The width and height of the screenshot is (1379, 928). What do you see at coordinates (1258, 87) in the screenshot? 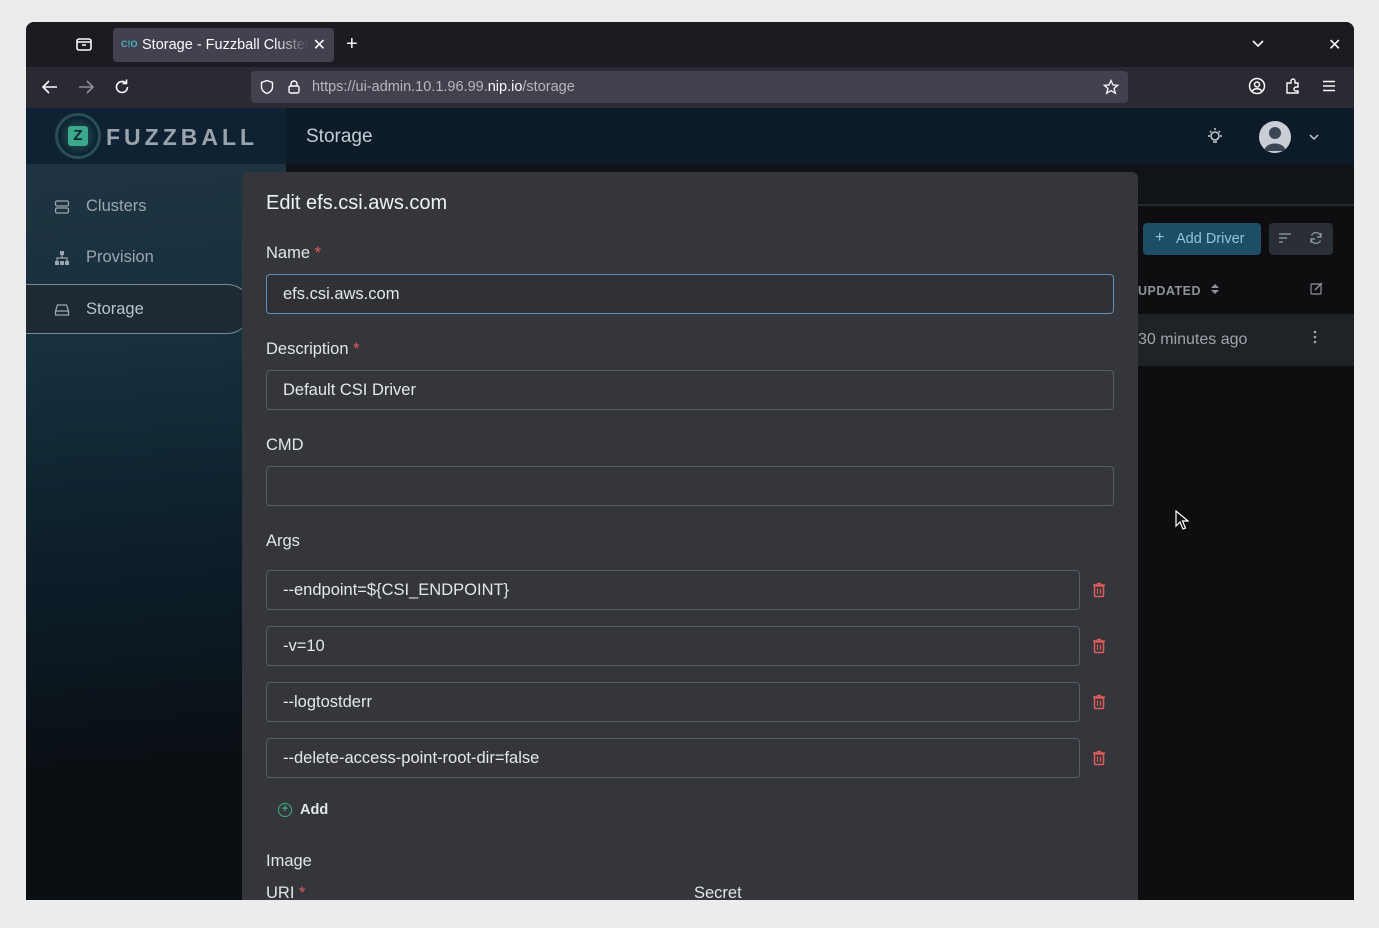
I see `account-icon` at bounding box center [1258, 87].